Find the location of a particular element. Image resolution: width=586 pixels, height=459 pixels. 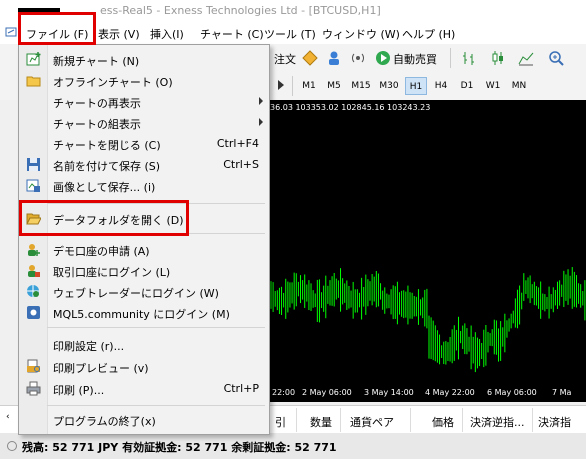

menu-item-label: MQL5.community にログイン (M) is located at coordinates (141, 314).